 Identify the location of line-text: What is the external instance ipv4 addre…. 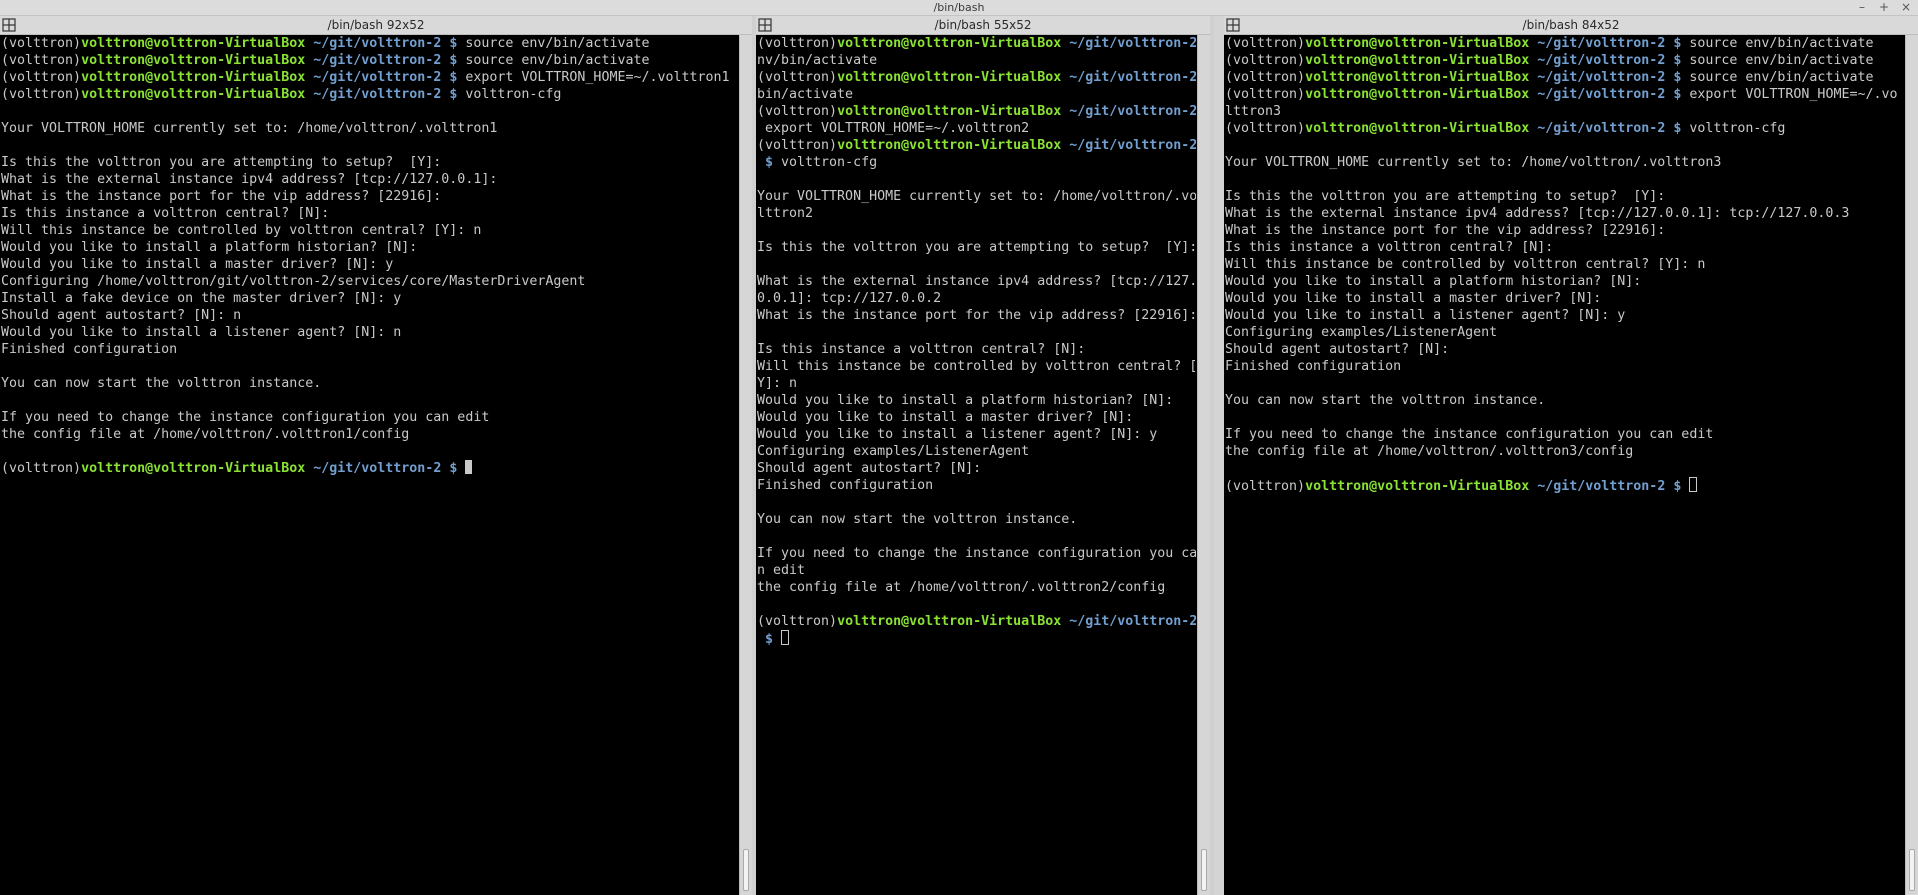
(249, 179).